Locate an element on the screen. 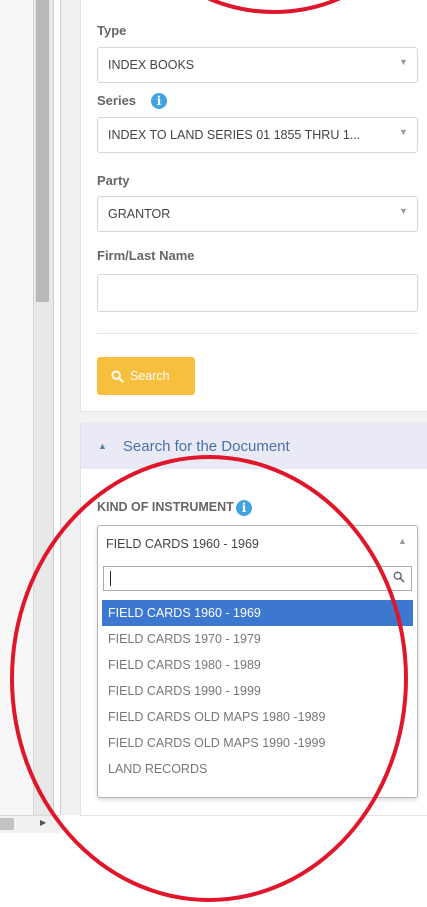 Image resolution: width=427 pixels, height=907 pixels. type-label: Type is located at coordinates (112, 30).